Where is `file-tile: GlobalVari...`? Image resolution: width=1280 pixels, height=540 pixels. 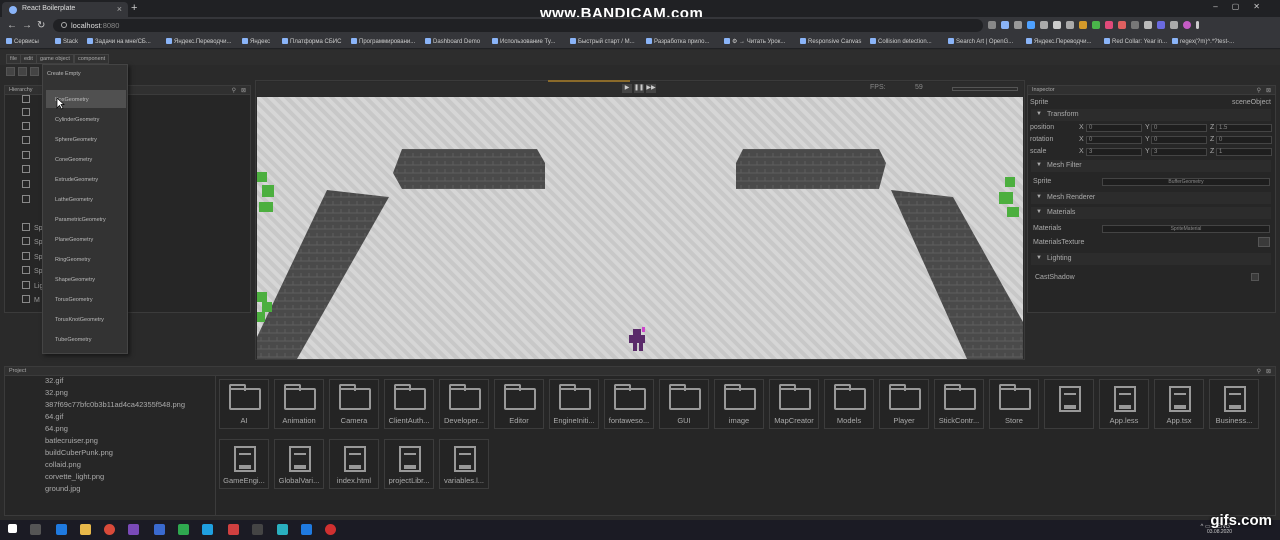
file-tile: GlobalVari... is located at coordinates (299, 464).